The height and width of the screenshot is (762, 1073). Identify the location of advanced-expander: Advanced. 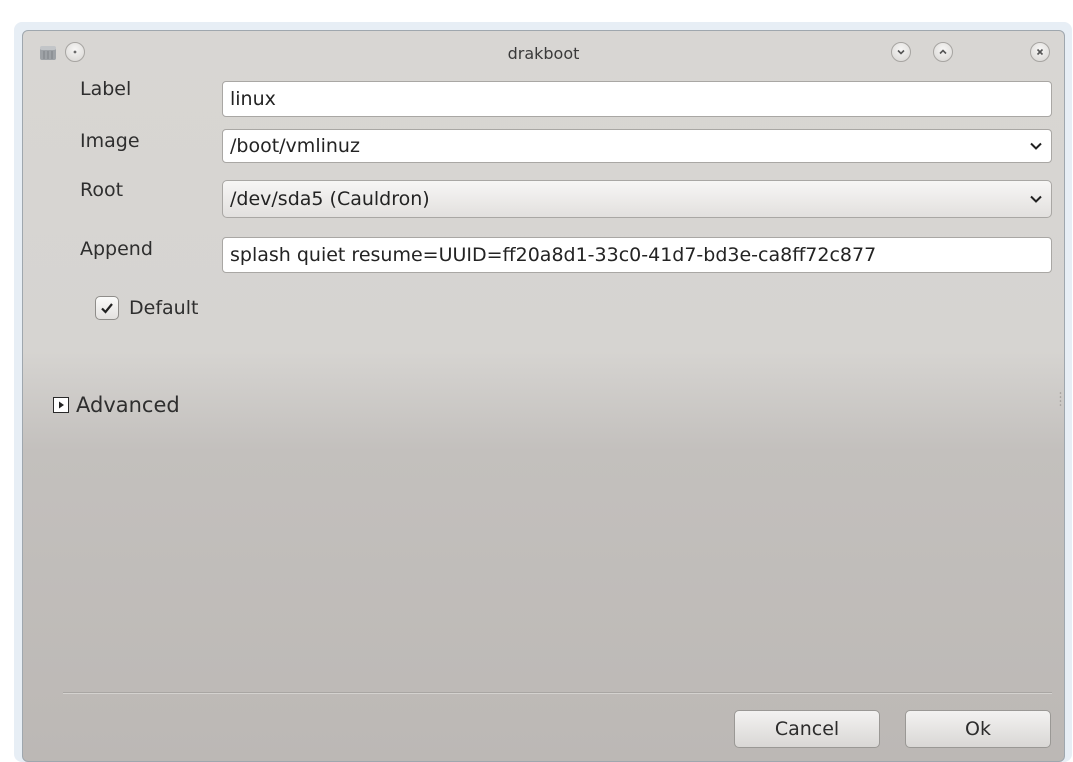
(116, 405).